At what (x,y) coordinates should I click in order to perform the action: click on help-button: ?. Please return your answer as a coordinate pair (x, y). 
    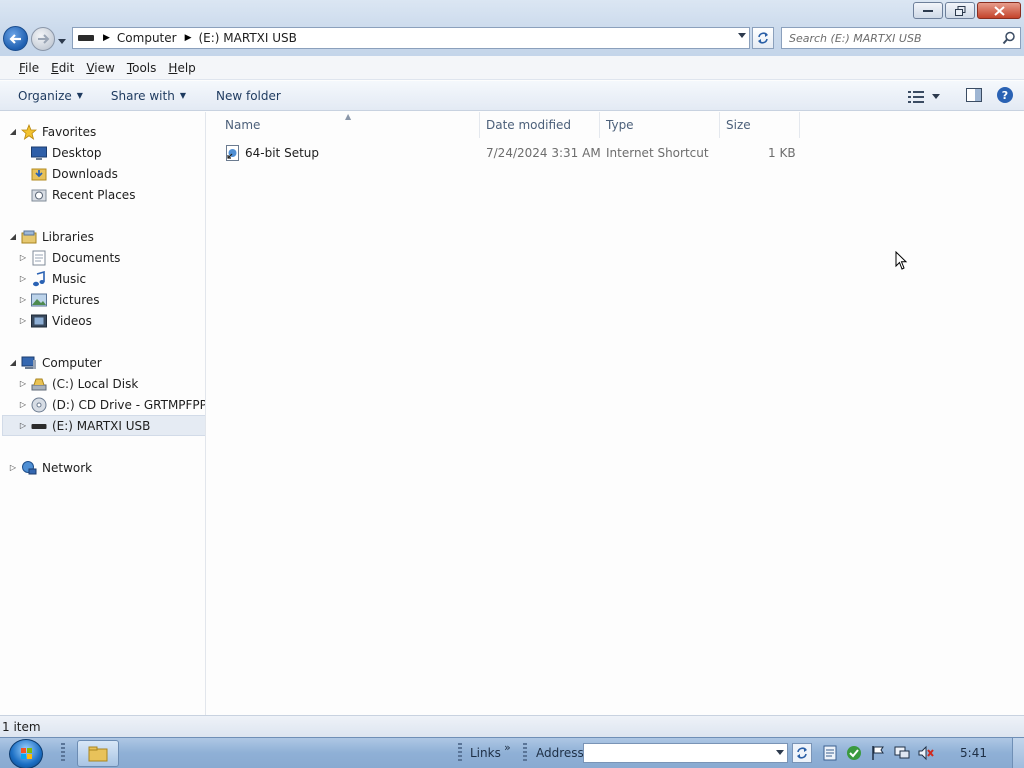
    Looking at the image, I should click on (1005, 96).